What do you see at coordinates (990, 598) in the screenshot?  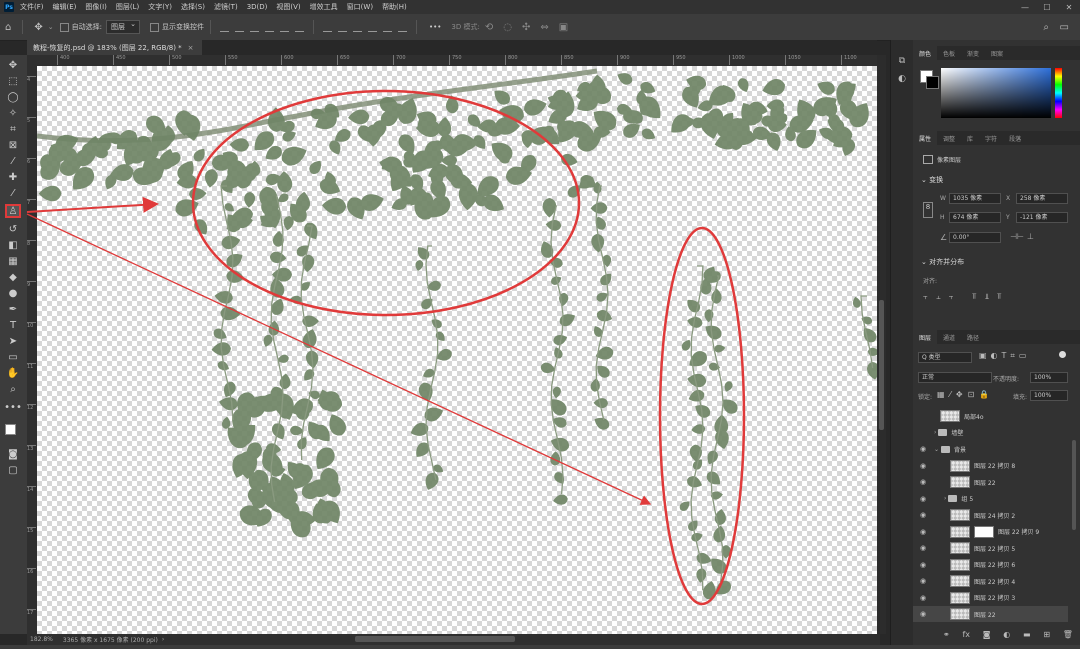 I see `layer-row: ◉ 图层 22 拷贝 3` at bounding box center [990, 598].